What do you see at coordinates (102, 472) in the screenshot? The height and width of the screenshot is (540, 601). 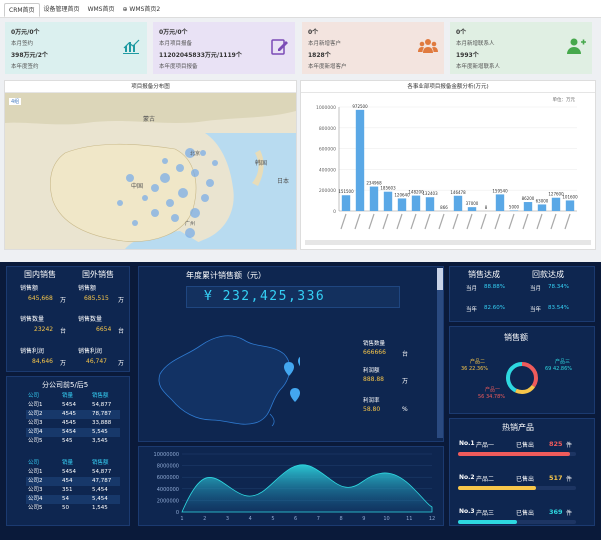 I see `table-cell: 54,877` at bounding box center [102, 472].